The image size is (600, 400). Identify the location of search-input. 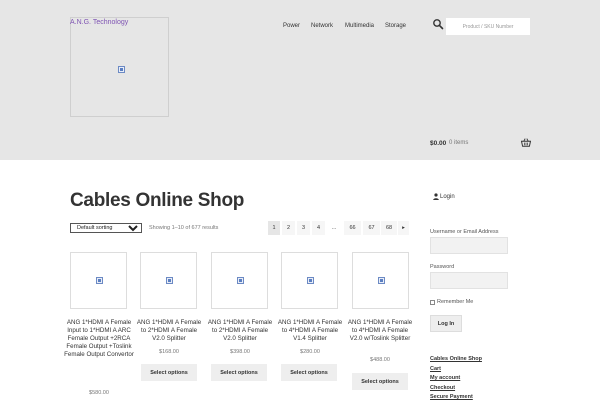
(488, 26).